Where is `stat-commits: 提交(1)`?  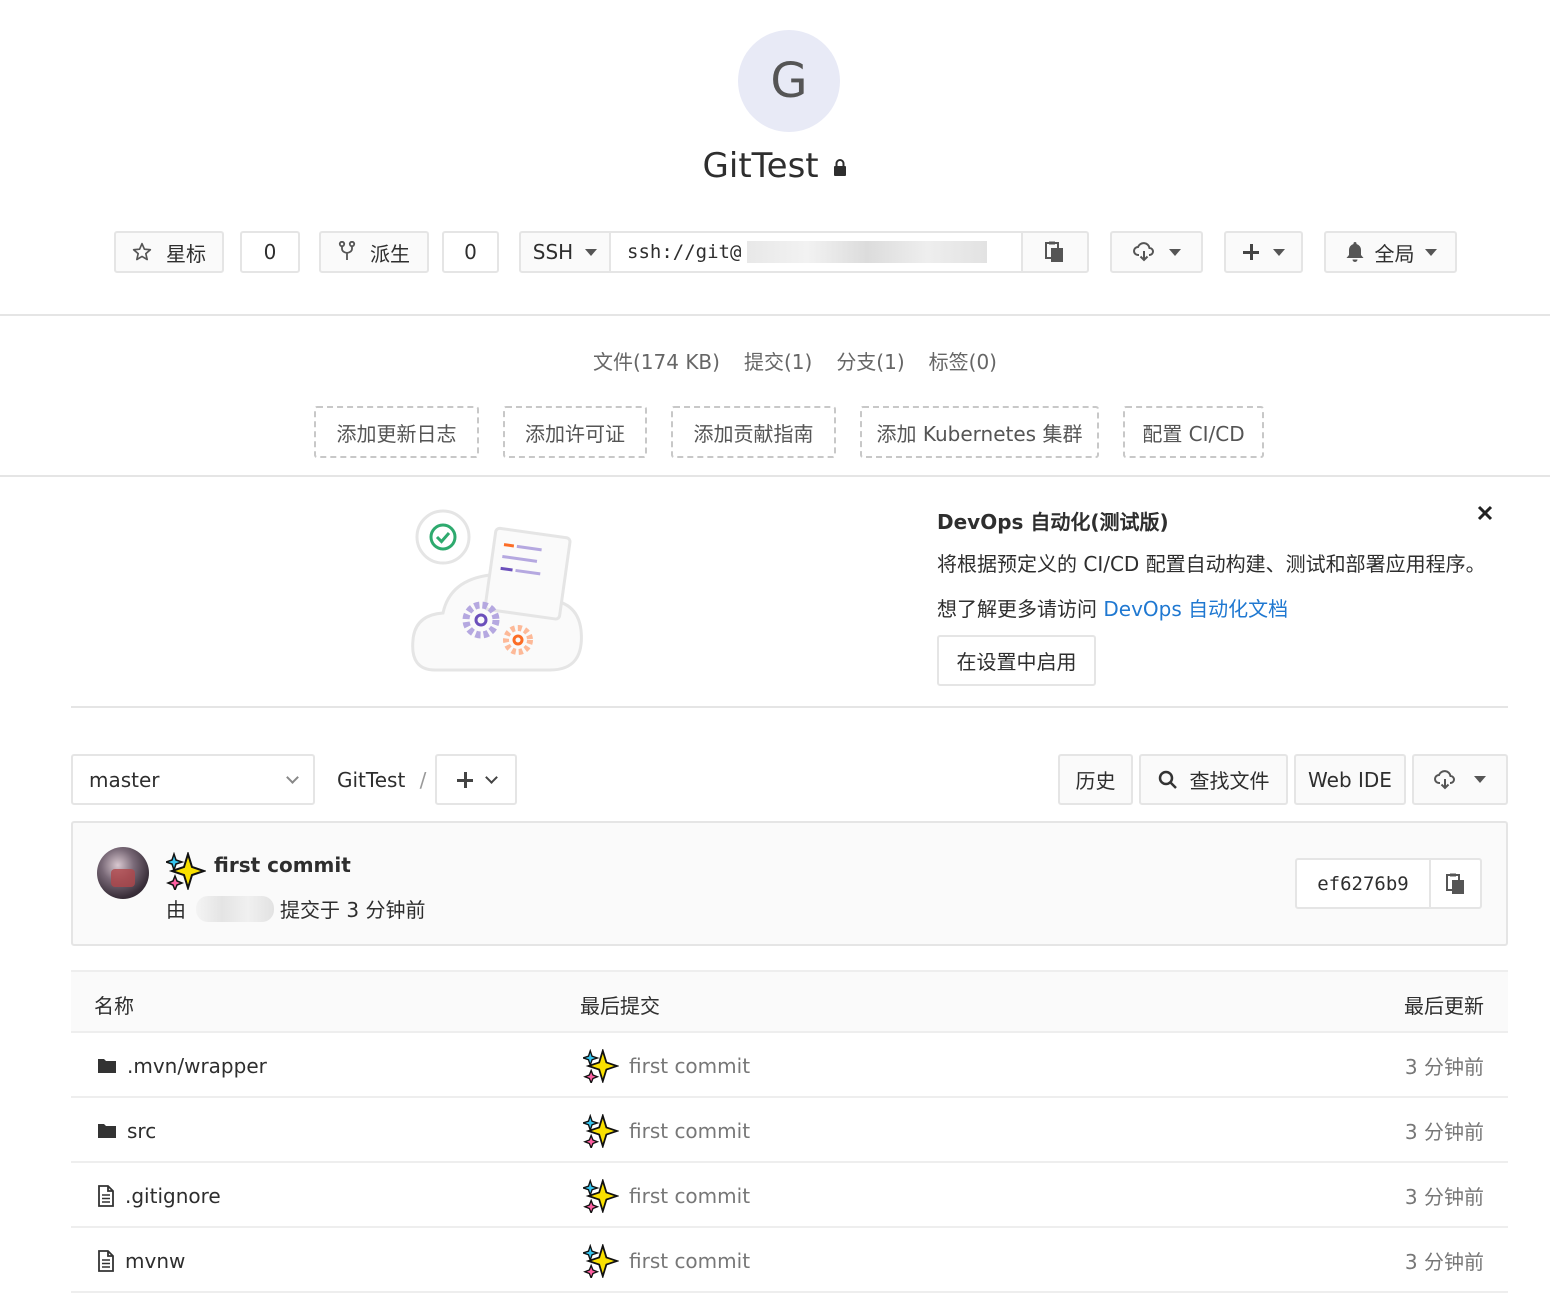
stat-commits: 提交(1) is located at coordinates (778, 360).